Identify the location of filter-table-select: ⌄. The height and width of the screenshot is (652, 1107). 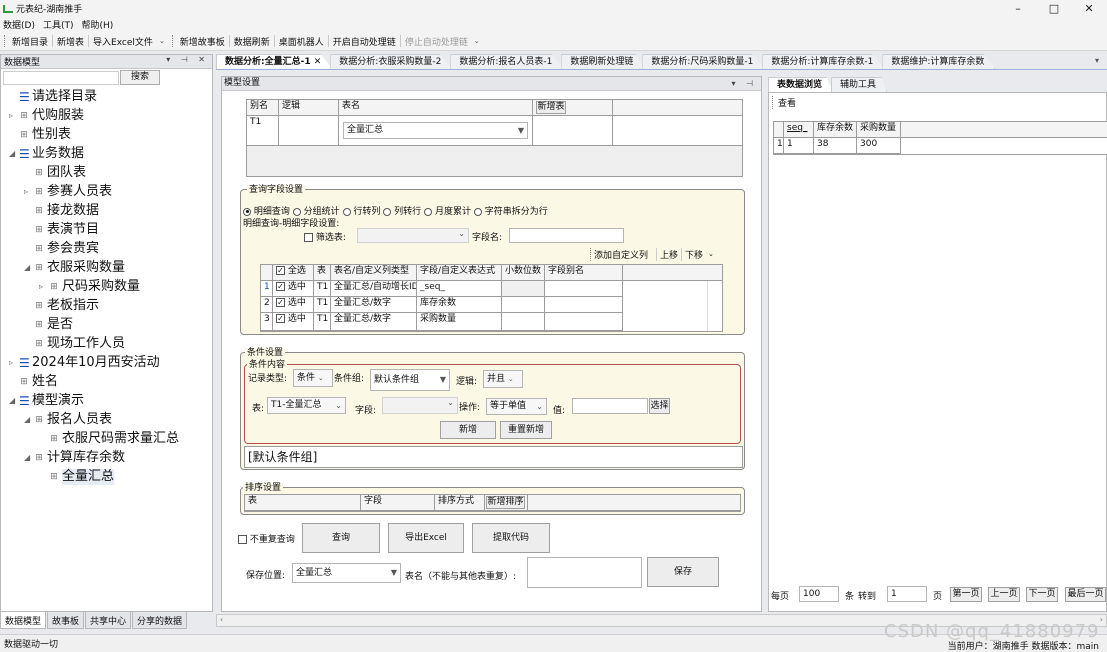
(413, 235).